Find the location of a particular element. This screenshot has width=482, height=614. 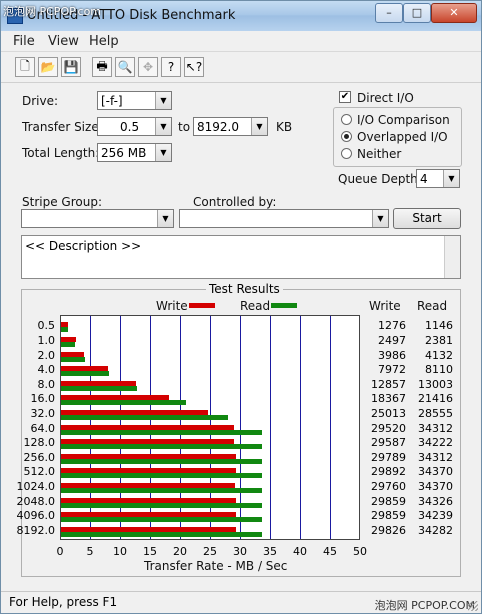

overlapped-io-radio is located at coordinates (346, 136).